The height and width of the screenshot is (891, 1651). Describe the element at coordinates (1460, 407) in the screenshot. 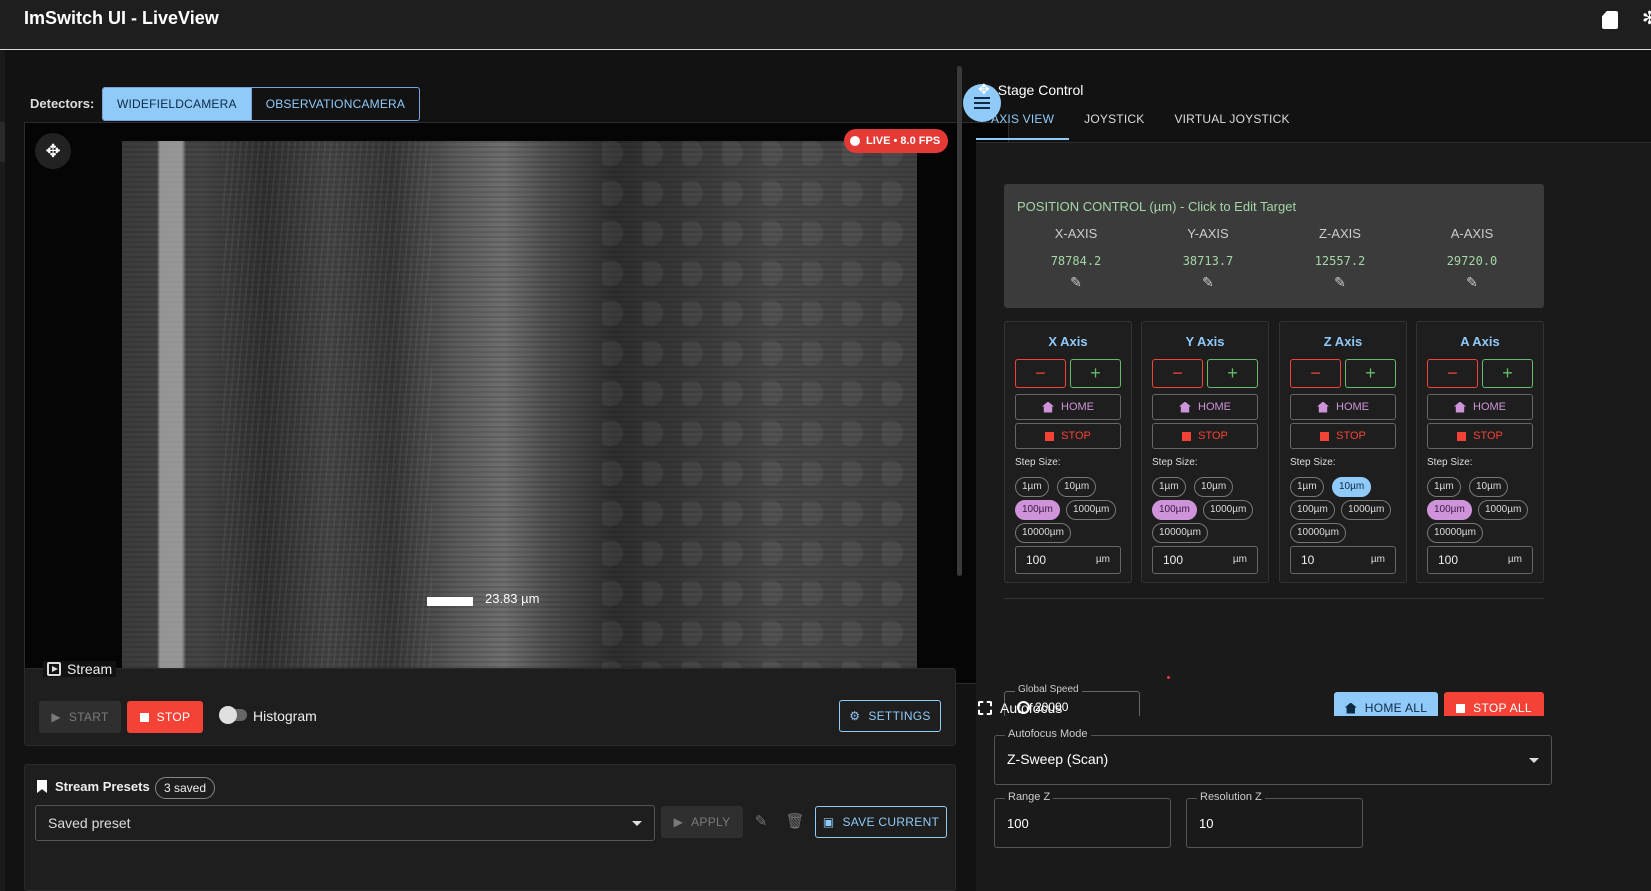

I see `home-icon` at that location.